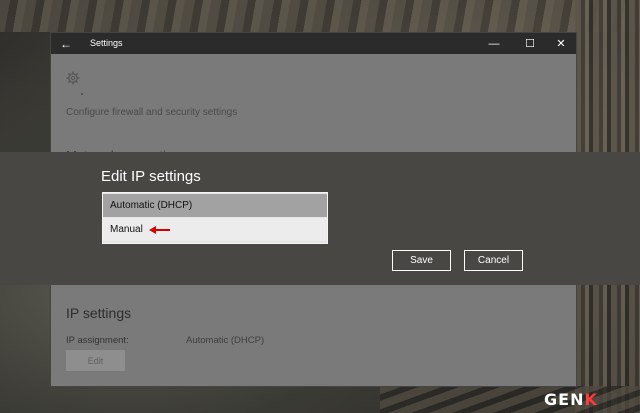 This screenshot has height=413, width=640. I want to click on minimize-button: —, so click(494, 43).